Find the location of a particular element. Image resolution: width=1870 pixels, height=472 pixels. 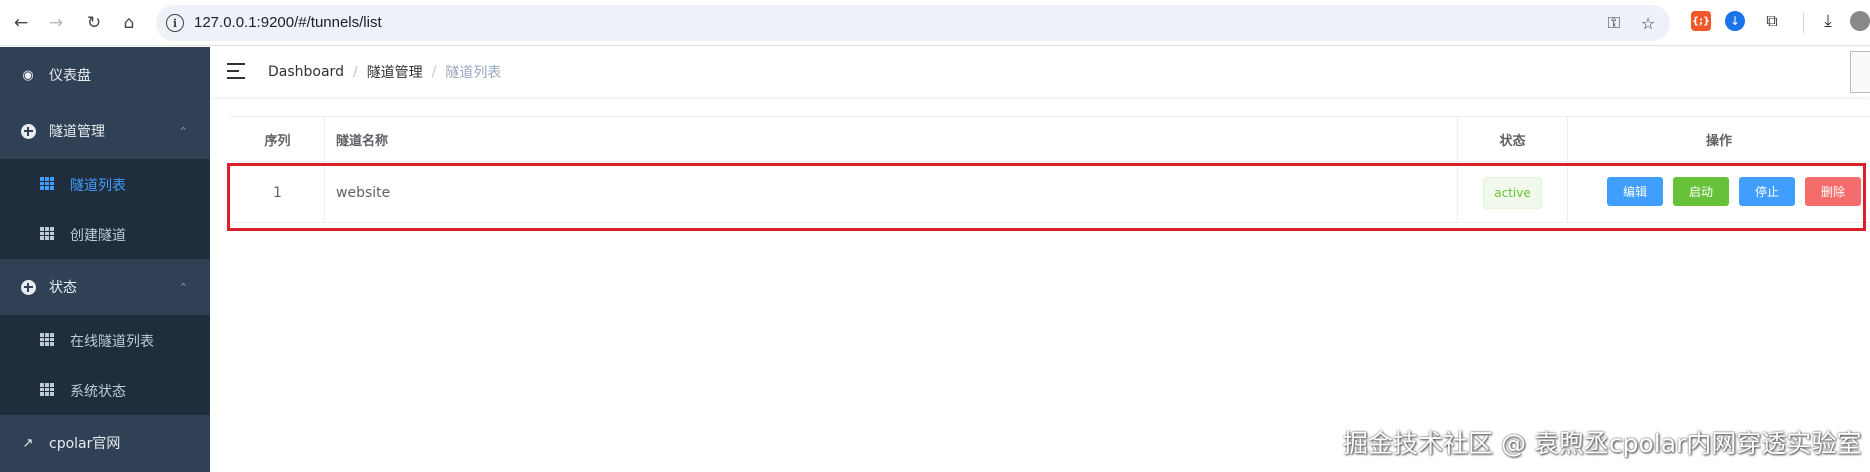

back-icon: ← is located at coordinates (21, 23).